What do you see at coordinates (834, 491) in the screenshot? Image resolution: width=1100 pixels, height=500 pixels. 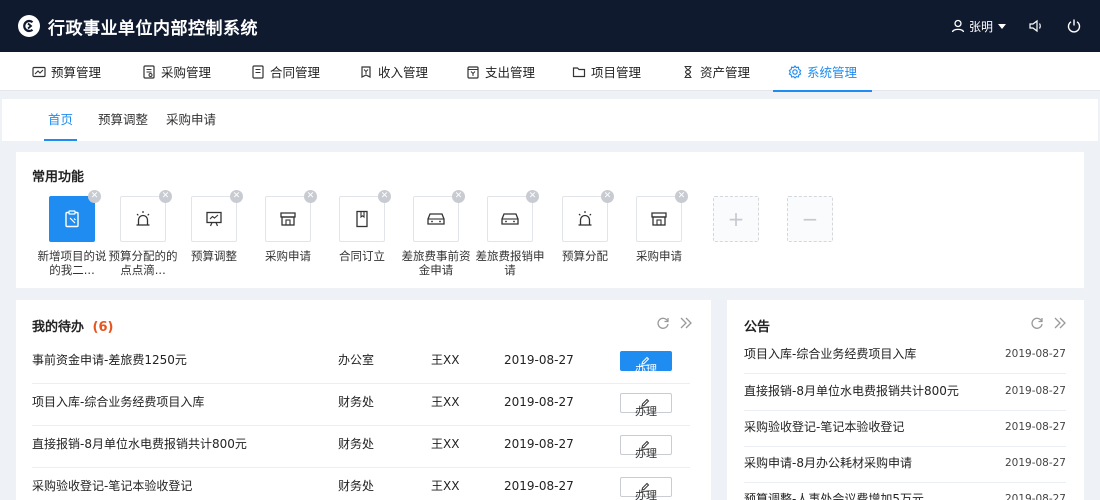 I see `notice-title-text: 预算调整-人事处会议费增加5万元` at bounding box center [834, 491].